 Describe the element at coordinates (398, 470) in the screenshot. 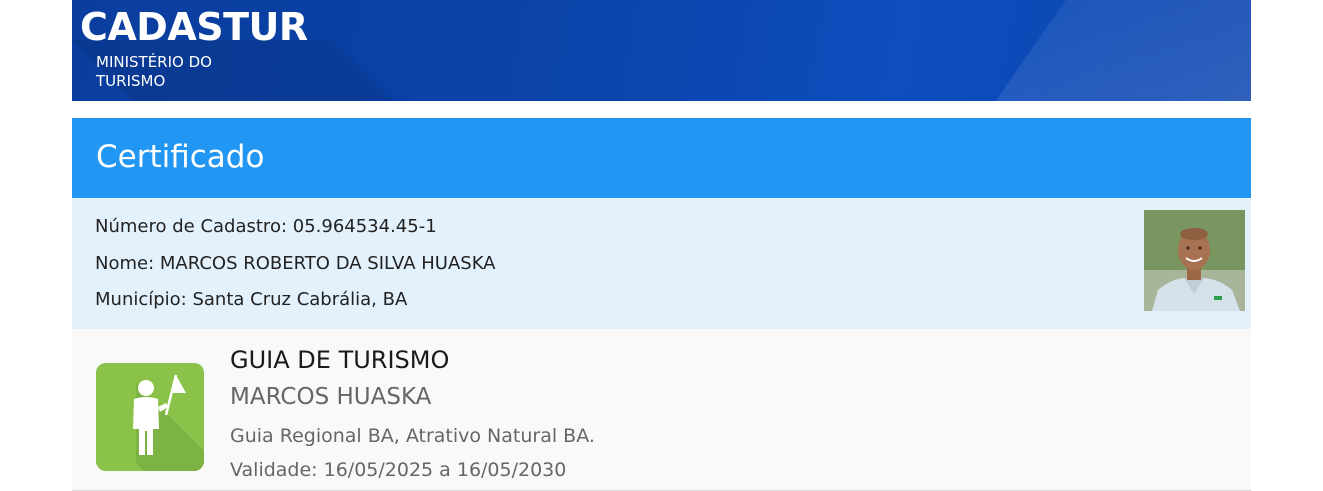

I see `validity-period: Validade: 16/05/2025 a 16/05/2030` at that location.